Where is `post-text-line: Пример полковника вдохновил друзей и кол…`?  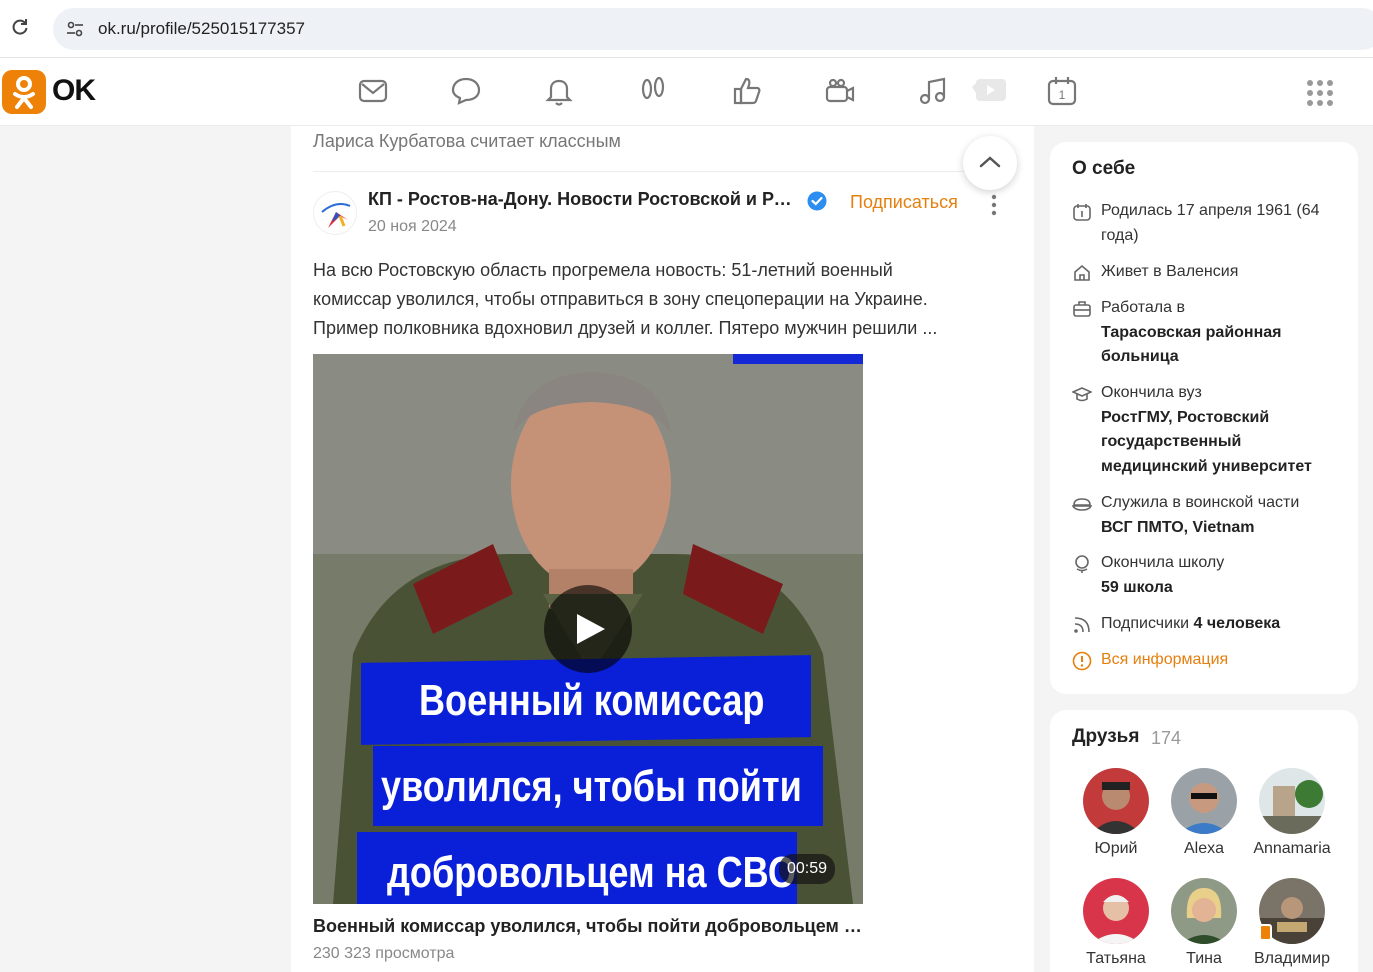
post-text-line: Пример полковника вдохновил друзей и кол… is located at coordinates (625, 328).